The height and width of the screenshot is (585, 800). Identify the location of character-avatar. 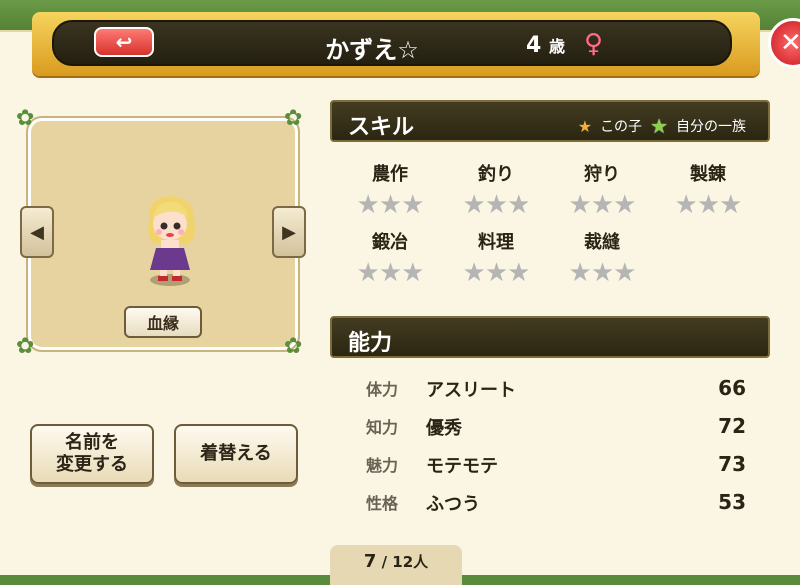
(171, 241).